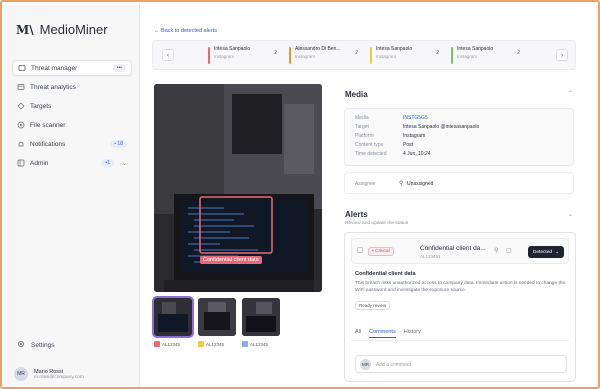  Describe the element at coordinates (381, 251) in the screenshot. I see `severity-badge: • Critical` at that location.